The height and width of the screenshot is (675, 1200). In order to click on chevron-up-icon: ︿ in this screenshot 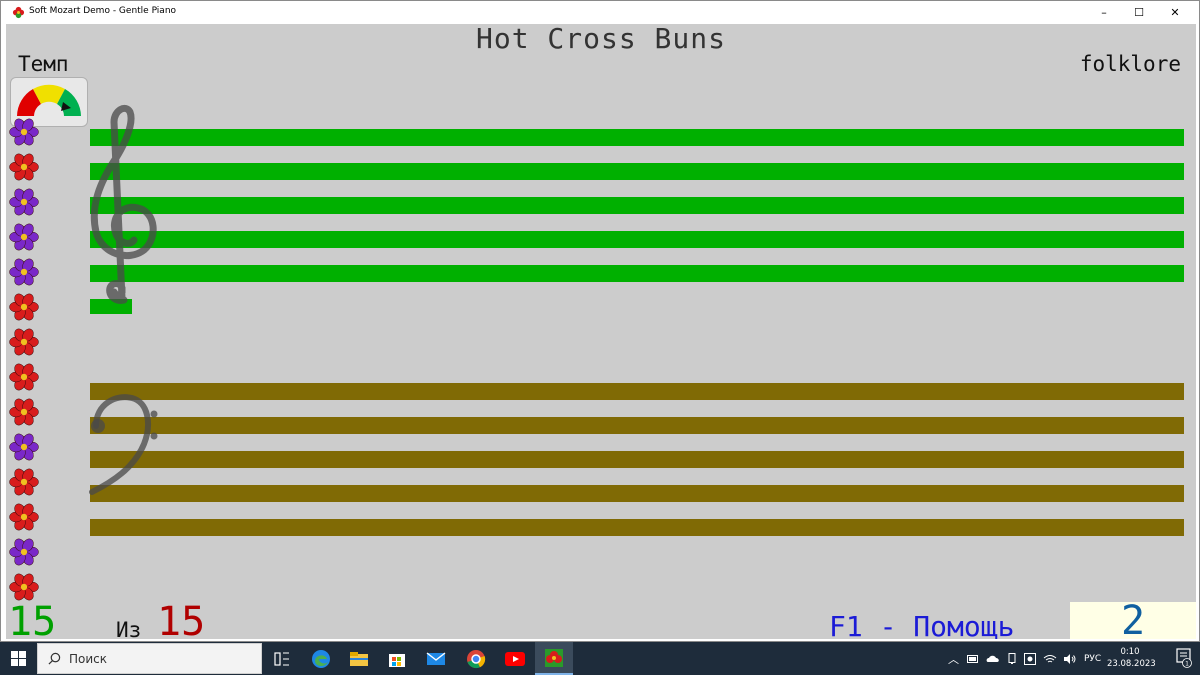, I will do `click(953, 659)`.